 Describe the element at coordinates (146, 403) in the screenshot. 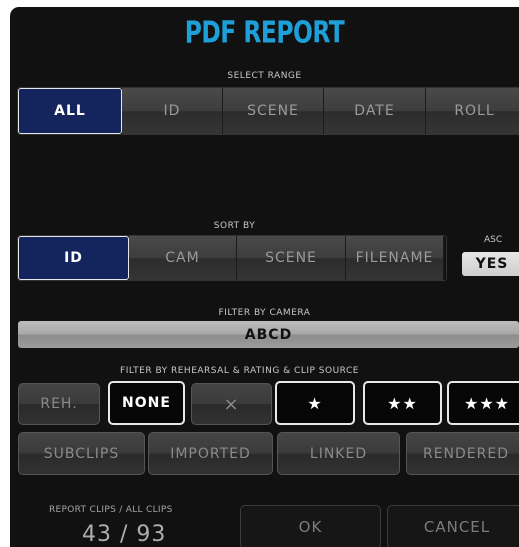

I see `rating-none-button: NONE` at that location.